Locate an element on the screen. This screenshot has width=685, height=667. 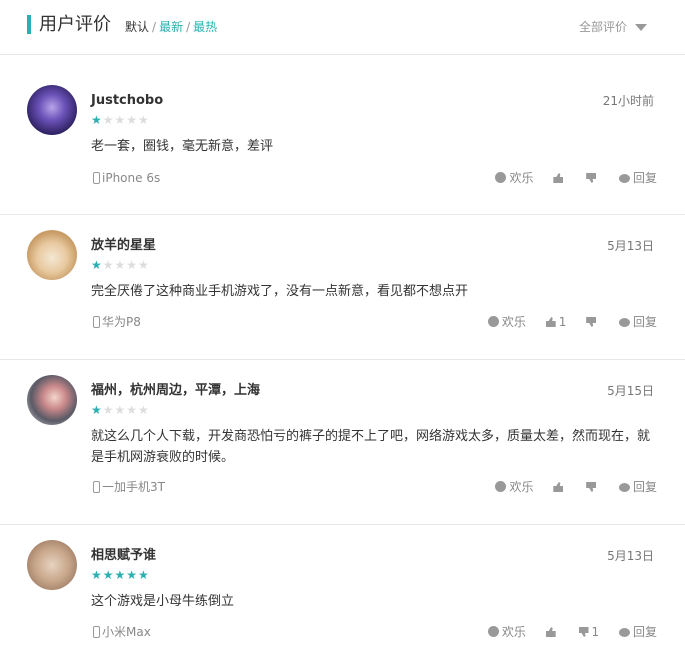
review-text: 老一套，圈钱，毫无新意，差评 is located at coordinates (182, 146).